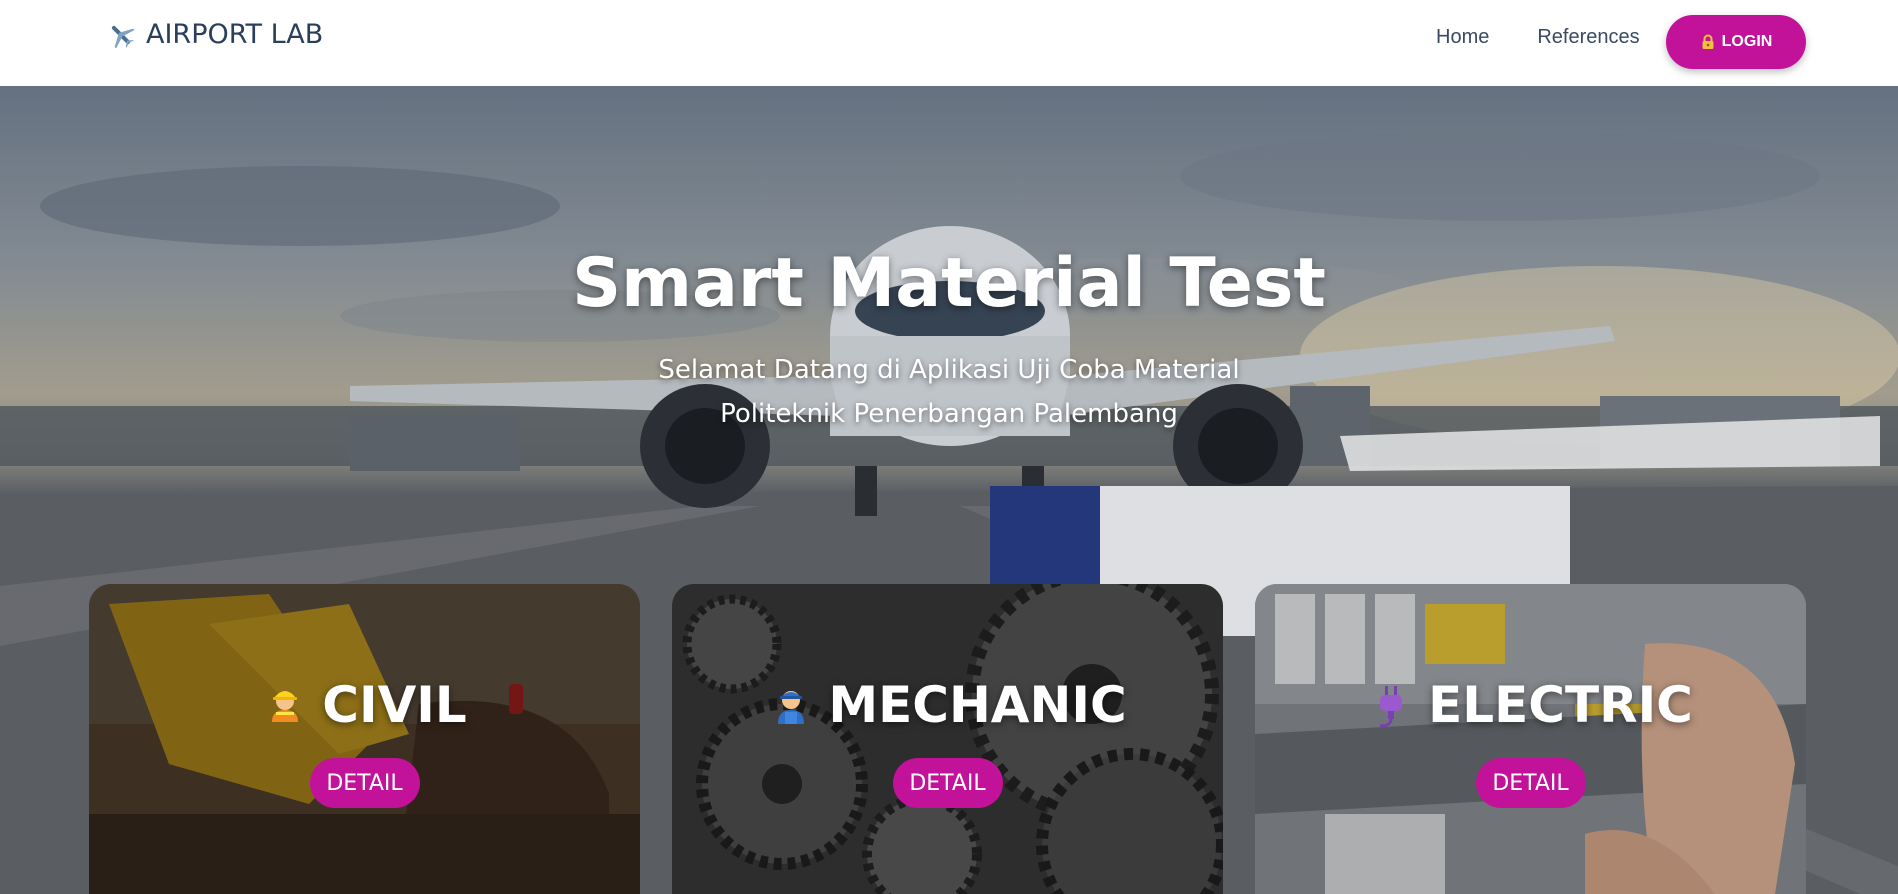 This screenshot has height=894, width=1898. I want to click on nav-references-link: References, so click(1588, 37).